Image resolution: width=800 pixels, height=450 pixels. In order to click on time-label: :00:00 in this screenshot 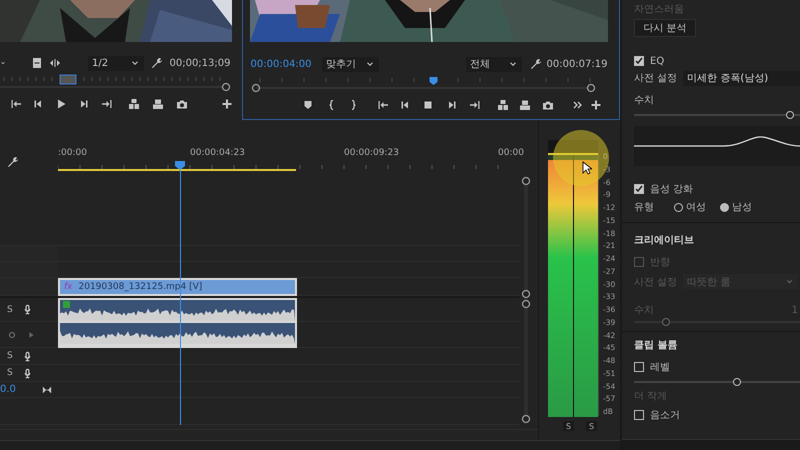, I will do `click(72, 153)`.